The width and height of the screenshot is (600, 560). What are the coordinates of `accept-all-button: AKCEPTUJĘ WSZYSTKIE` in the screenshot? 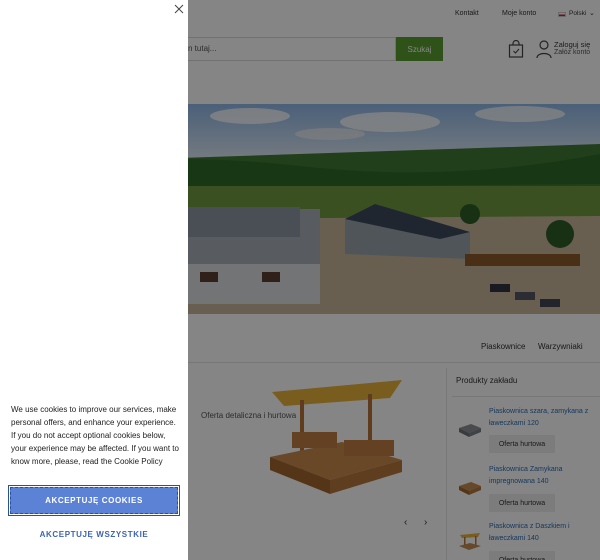 It's located at (94, 534).